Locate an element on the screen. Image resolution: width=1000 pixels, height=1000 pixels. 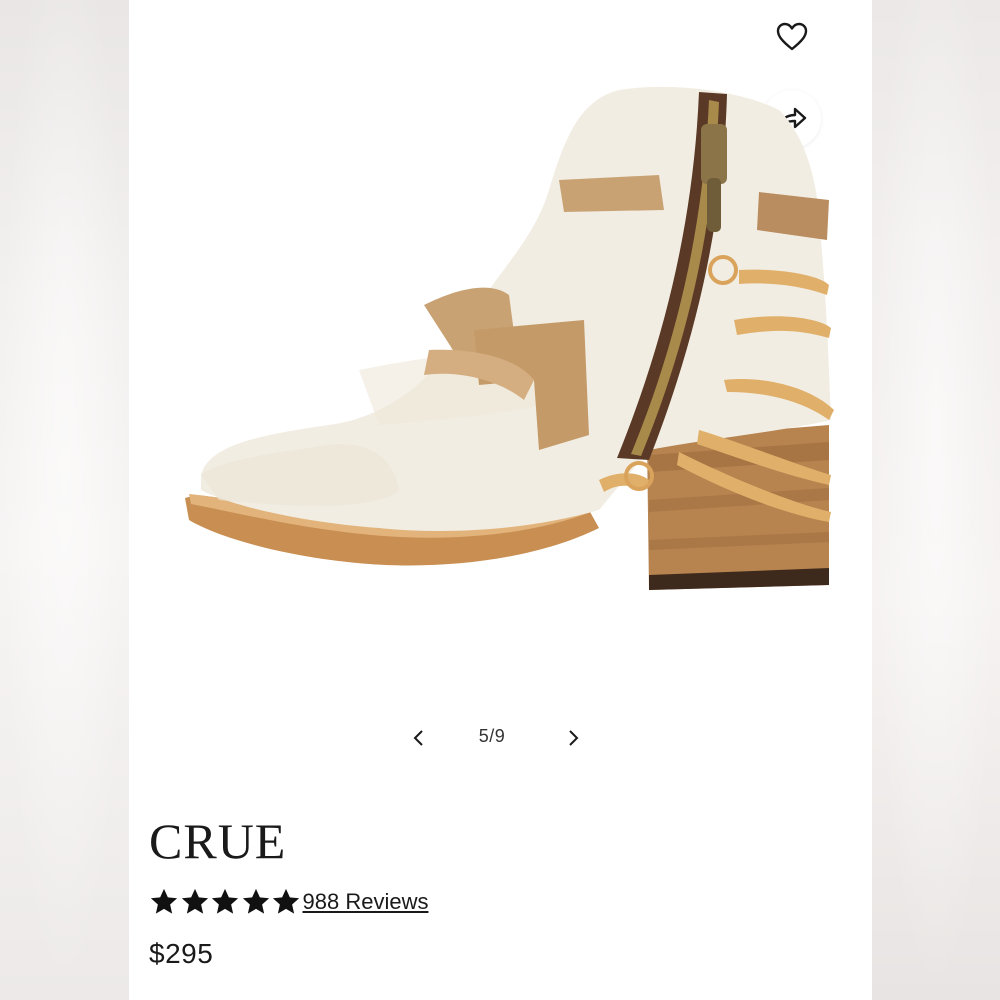
product-title: CRUE is located at coordinates (218, 841).